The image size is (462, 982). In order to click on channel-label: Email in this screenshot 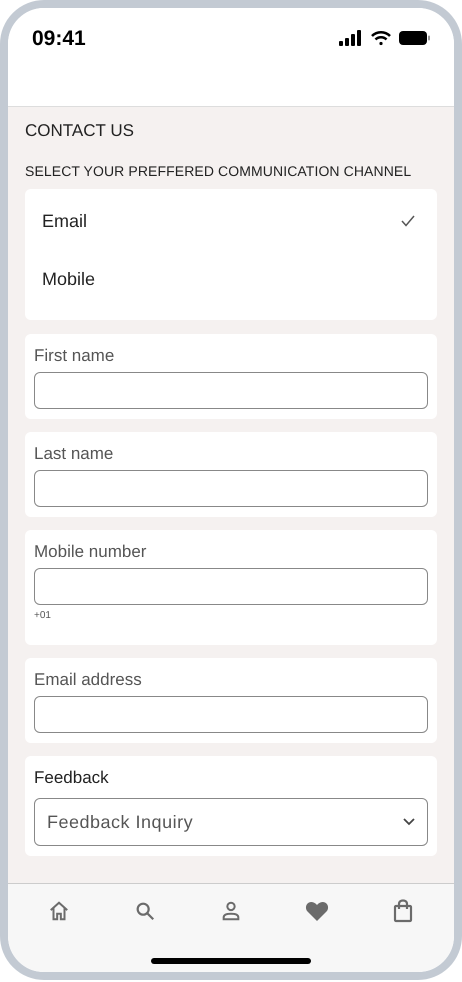, I will do `click(65, 221)`.